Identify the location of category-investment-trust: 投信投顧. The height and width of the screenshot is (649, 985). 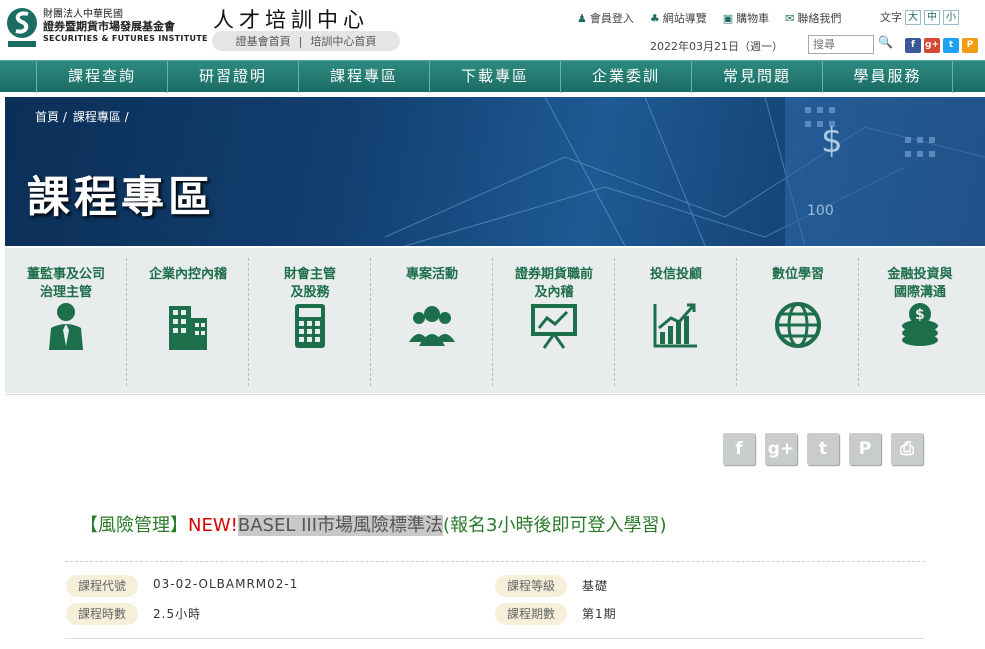
(676, 320).